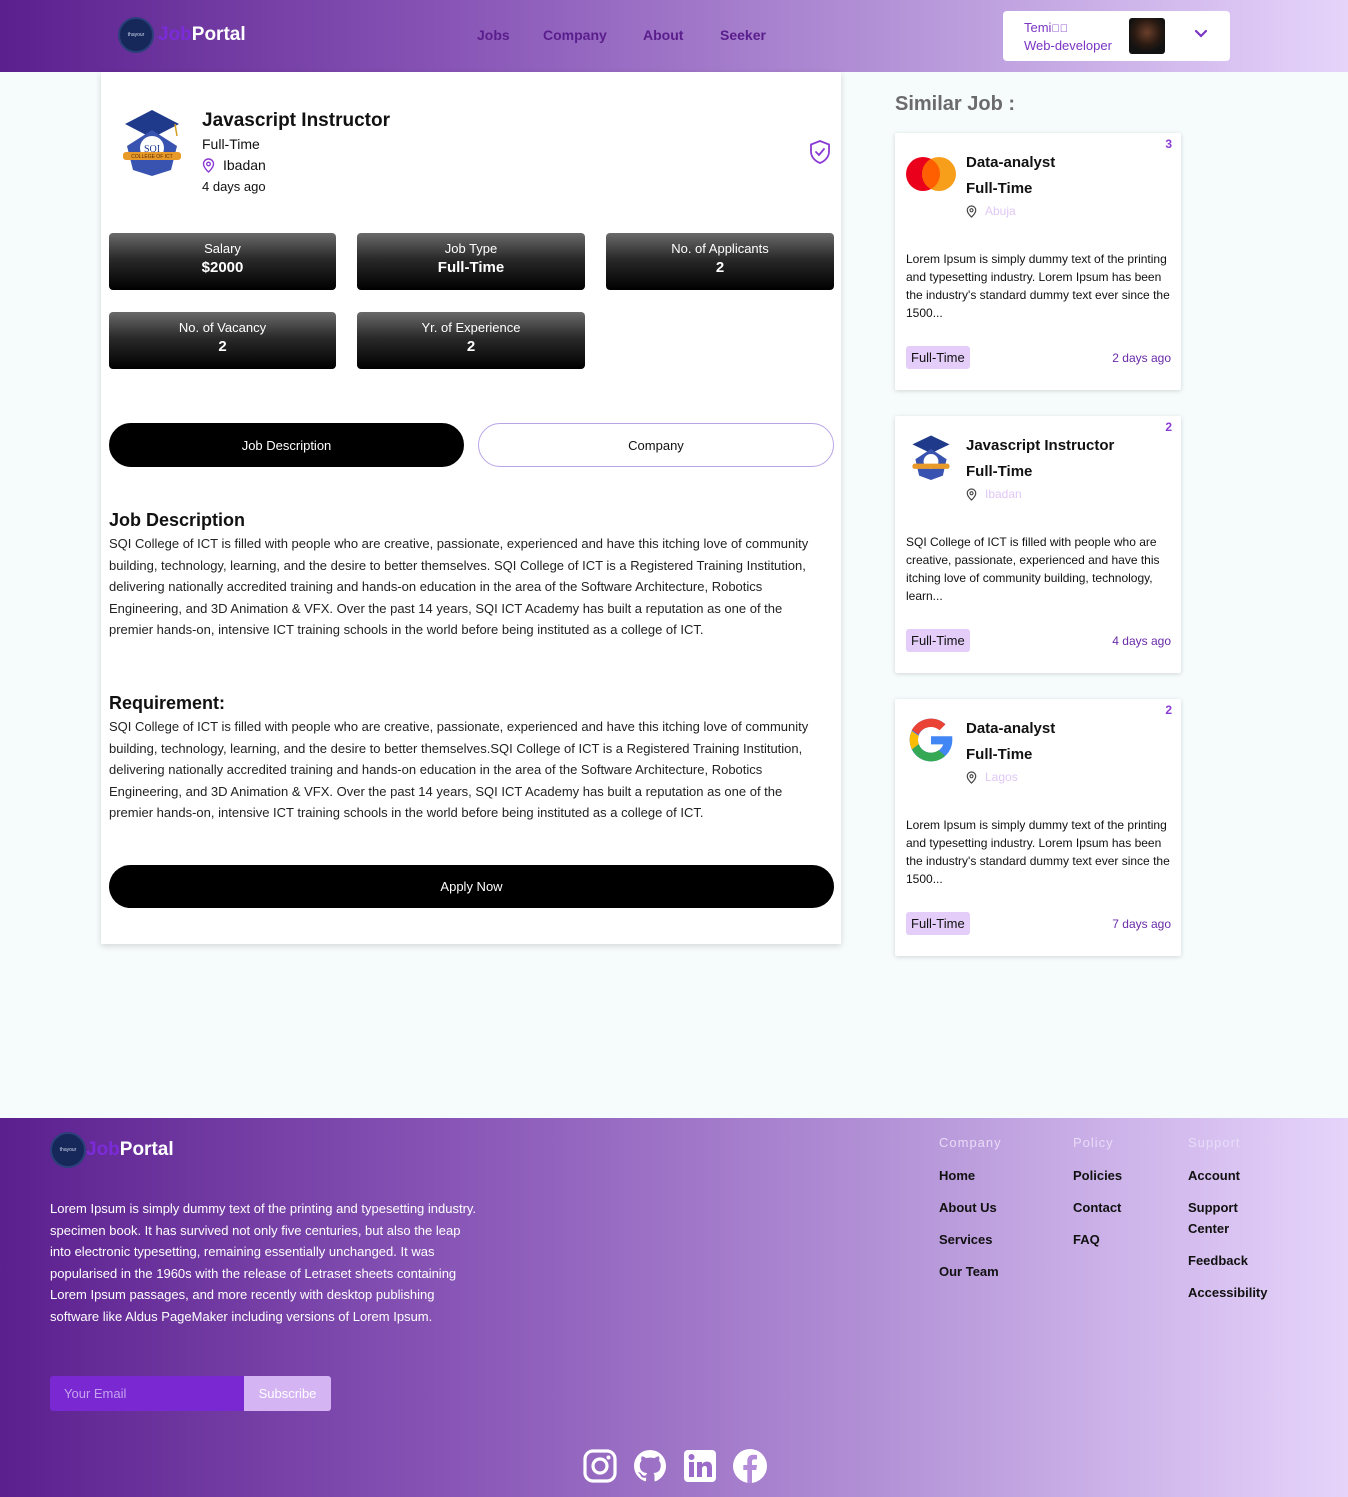 This screenshot has width=1348, height=1497. I want to click on chevron-down-icon, so click(1201, 34).